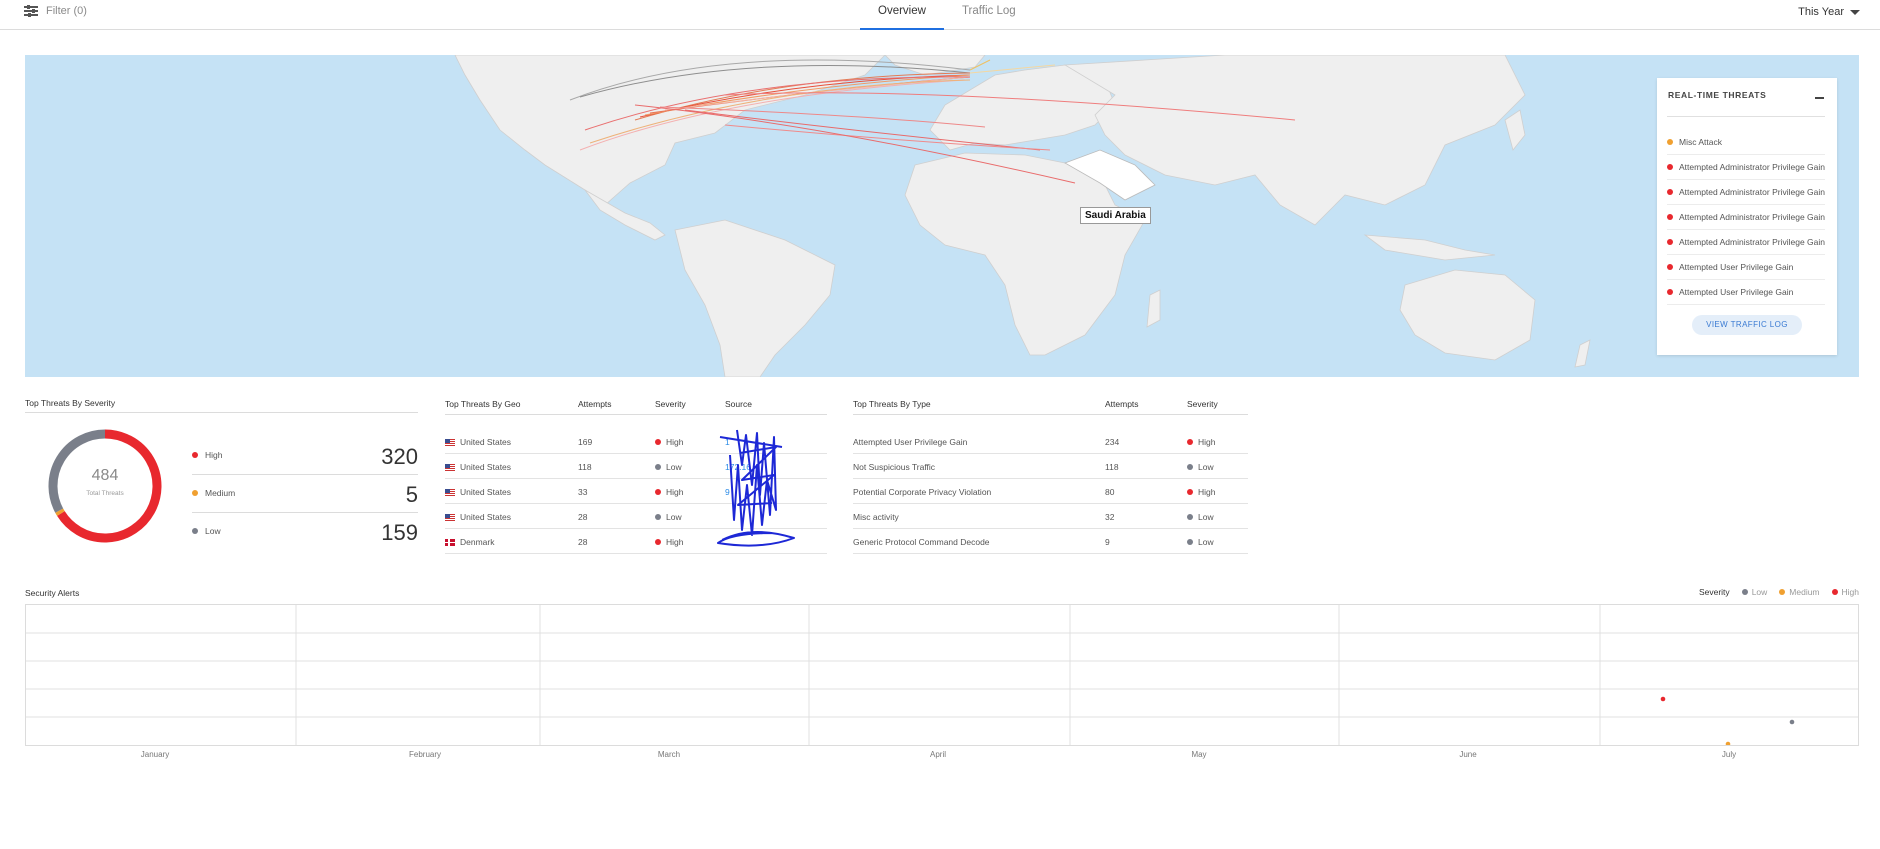 The width and height of the screenshot is (1880, 849). I want to click on attempts-cell: 32, so click(1110, 517).